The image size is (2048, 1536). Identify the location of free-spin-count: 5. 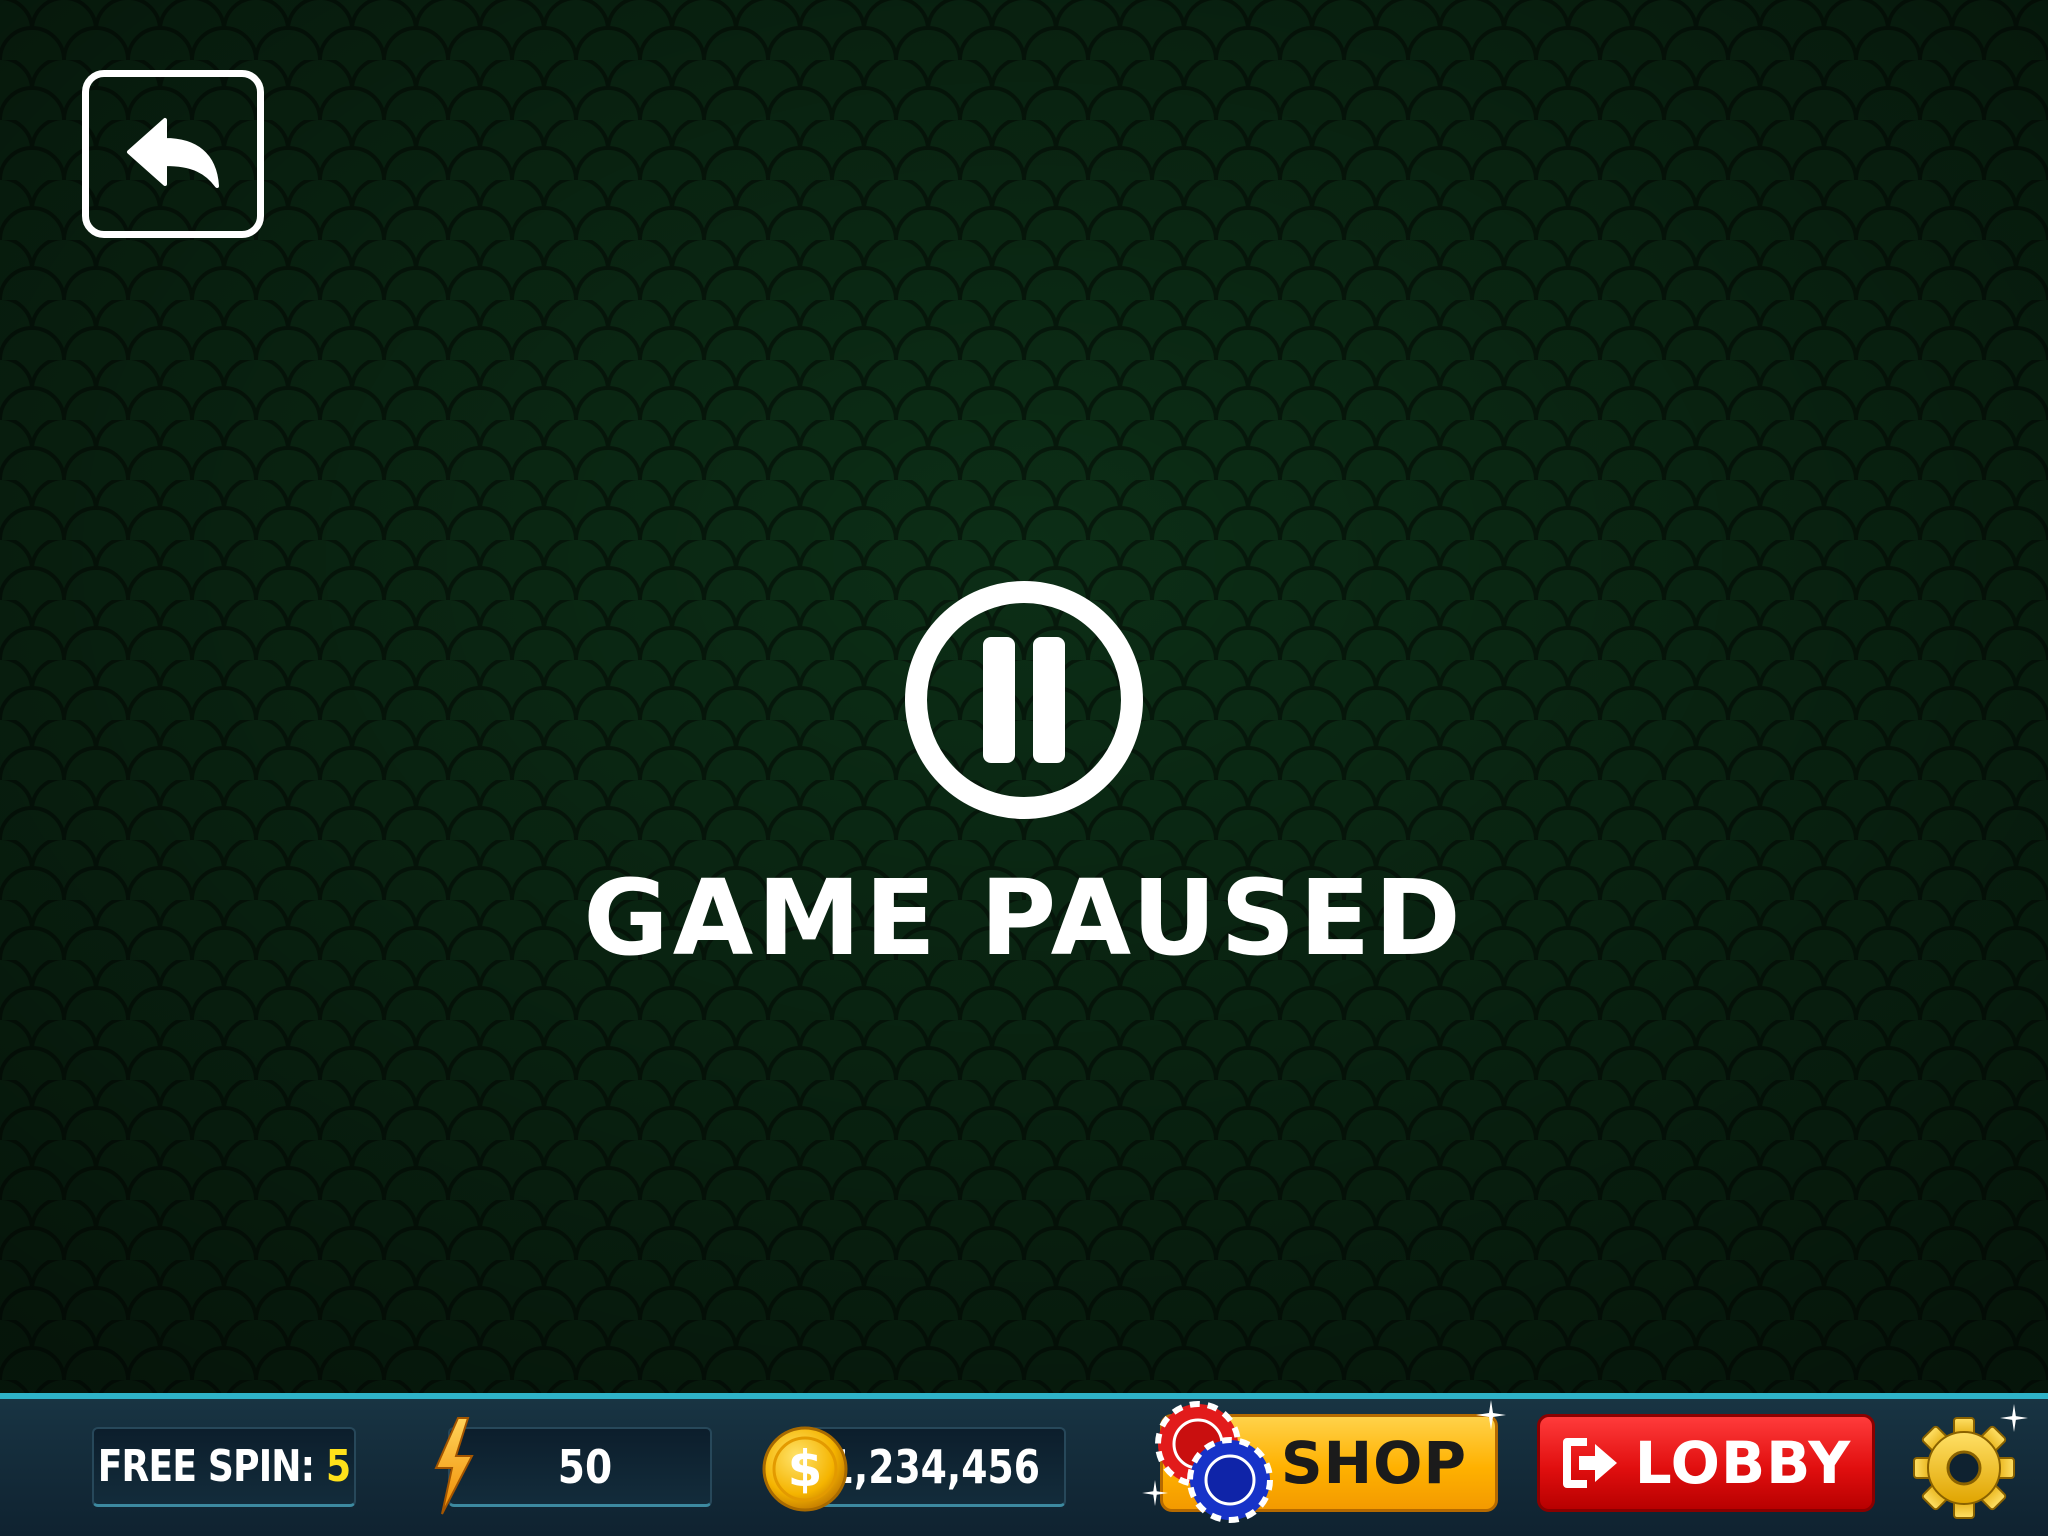
(338, 1466).